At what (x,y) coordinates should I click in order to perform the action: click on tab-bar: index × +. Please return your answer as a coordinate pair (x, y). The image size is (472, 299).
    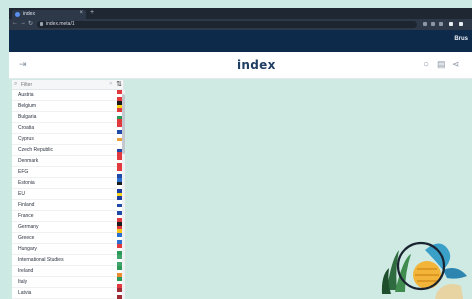
    Looking at the image, I should click on (240, 13).